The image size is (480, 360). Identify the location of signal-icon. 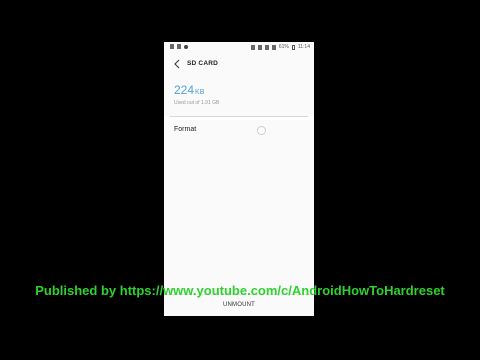
(273, 47).